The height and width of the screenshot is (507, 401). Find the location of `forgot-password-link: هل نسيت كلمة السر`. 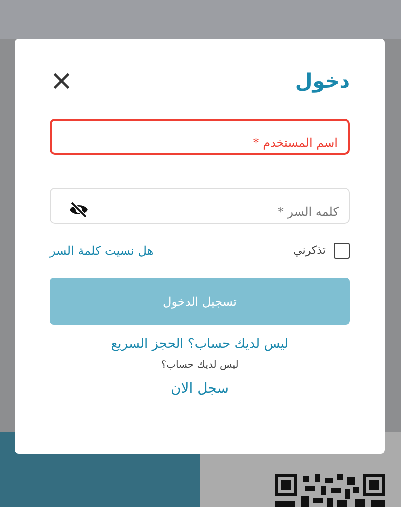

forgot-password-link: هل نسيت كلمة السر is located at coordinates (102, 251).